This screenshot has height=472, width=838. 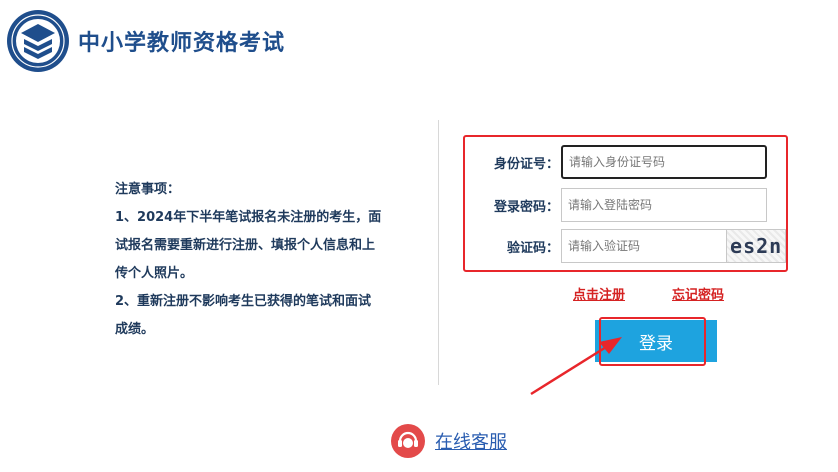 I want to click on login-form: 身份证号： 登录密码： 验证码： es2n, so click(x=625, y=203).